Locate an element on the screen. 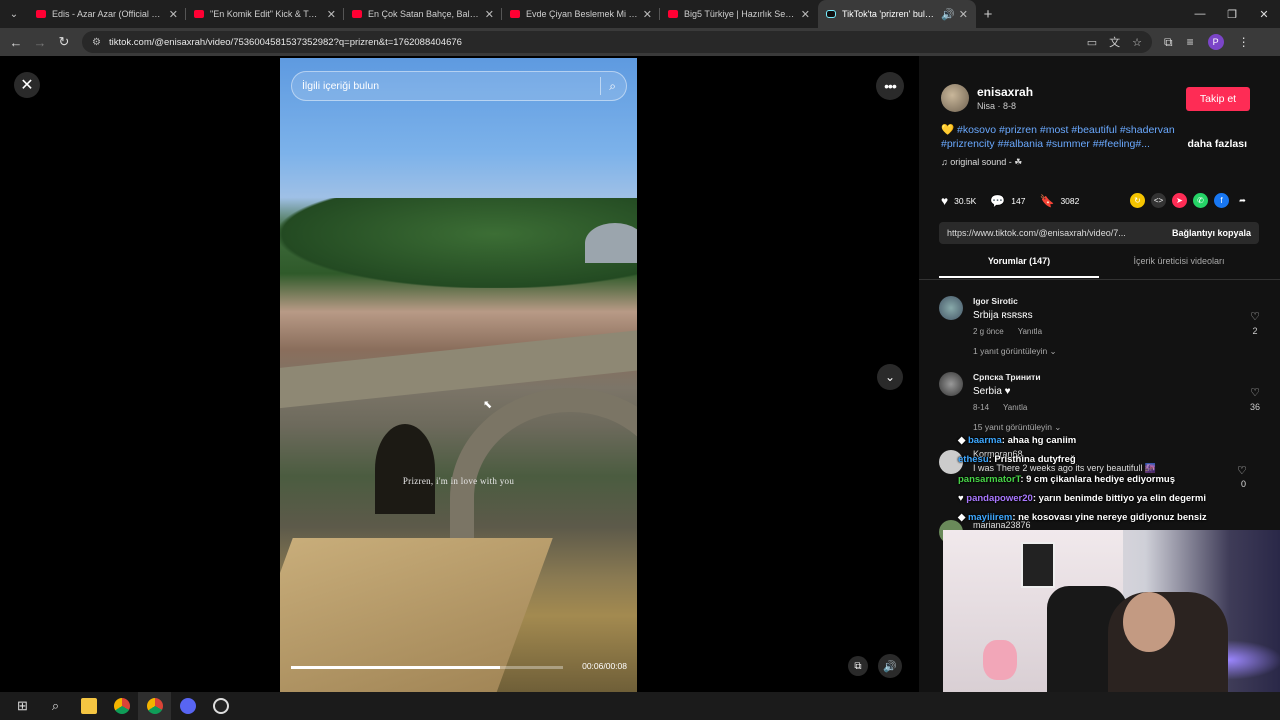 This screenshot has width=1280, height=720. author-avatar is located at coordinates (955, 98).